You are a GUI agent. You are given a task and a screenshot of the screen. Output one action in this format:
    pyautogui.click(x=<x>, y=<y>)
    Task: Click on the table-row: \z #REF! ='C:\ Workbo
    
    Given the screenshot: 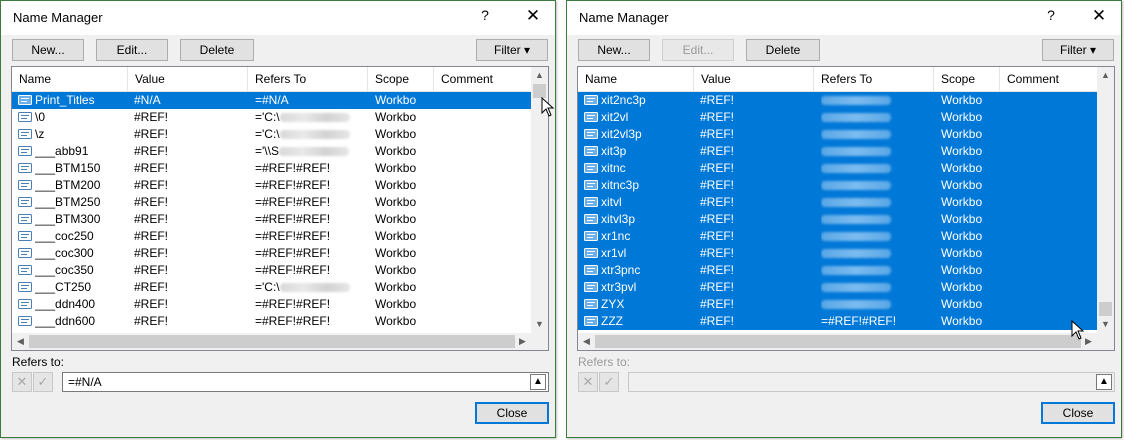 What is the action you would take?
    pyautogui.click(x=271, y=134)
    